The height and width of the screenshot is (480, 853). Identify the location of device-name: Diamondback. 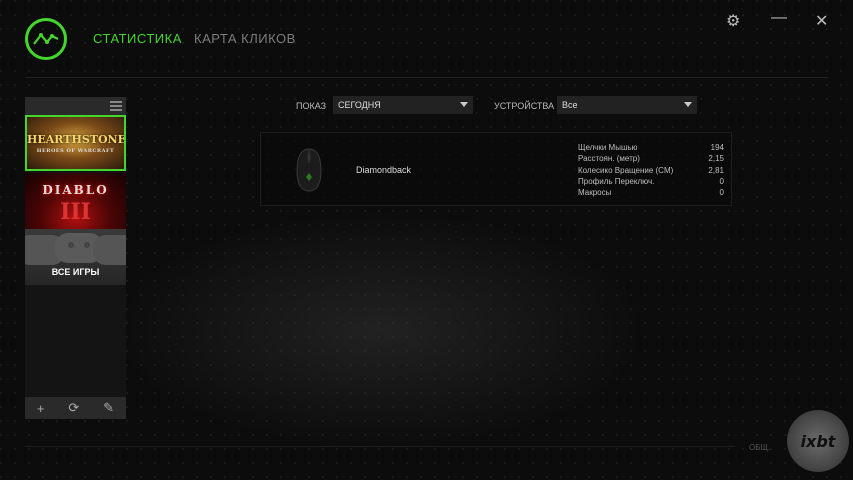
(384, 170).